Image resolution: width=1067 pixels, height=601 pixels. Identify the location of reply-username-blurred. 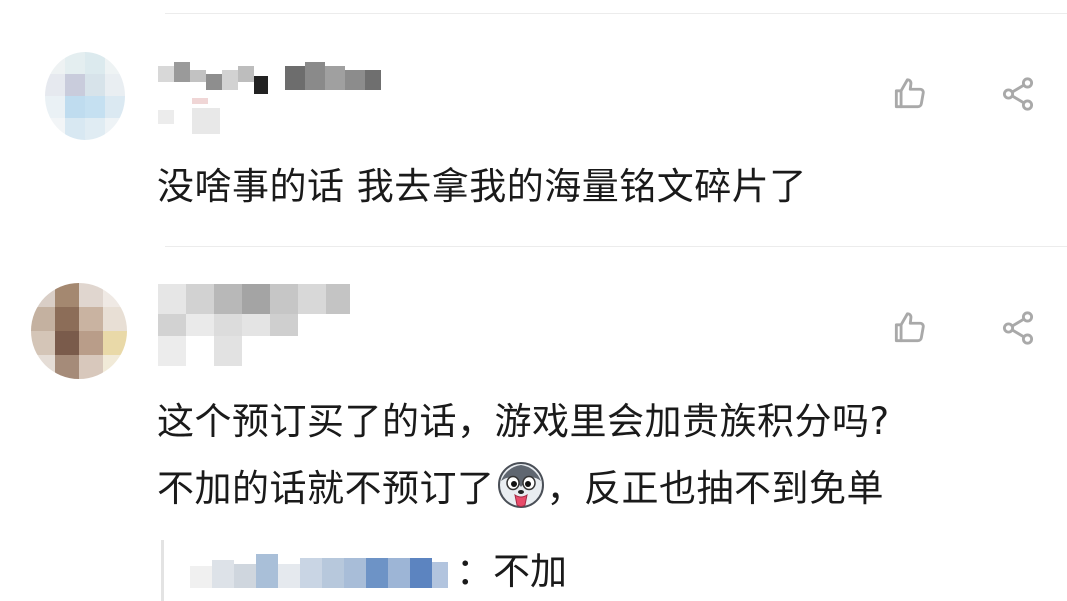
(319, 571).